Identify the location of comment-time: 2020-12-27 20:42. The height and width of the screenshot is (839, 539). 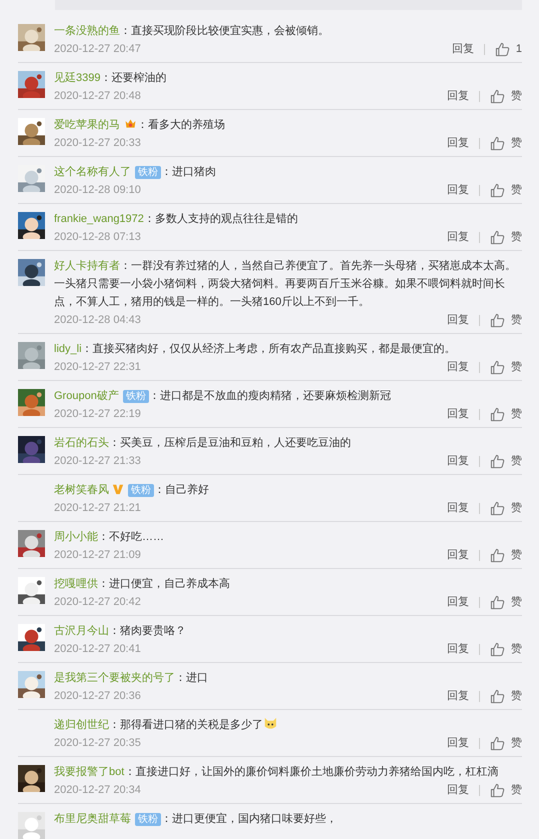
(97, 602).